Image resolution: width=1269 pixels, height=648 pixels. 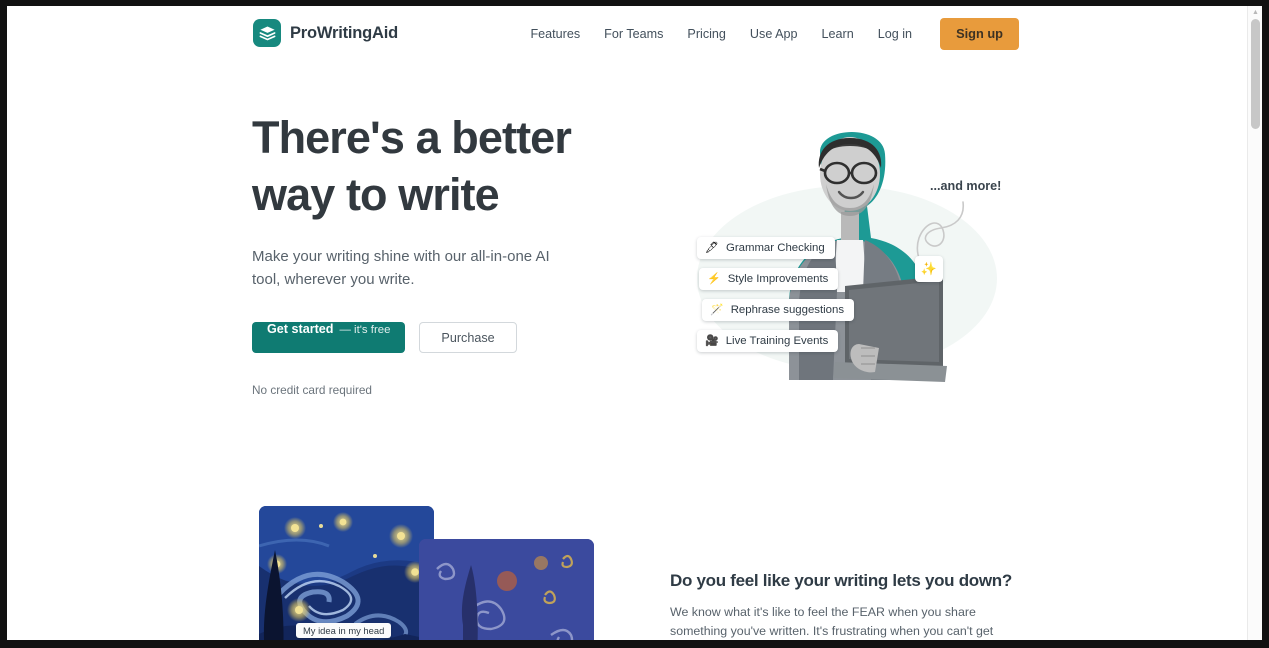 I want to click on sparkle-glyph: ✨, so click(x=929, y=268).